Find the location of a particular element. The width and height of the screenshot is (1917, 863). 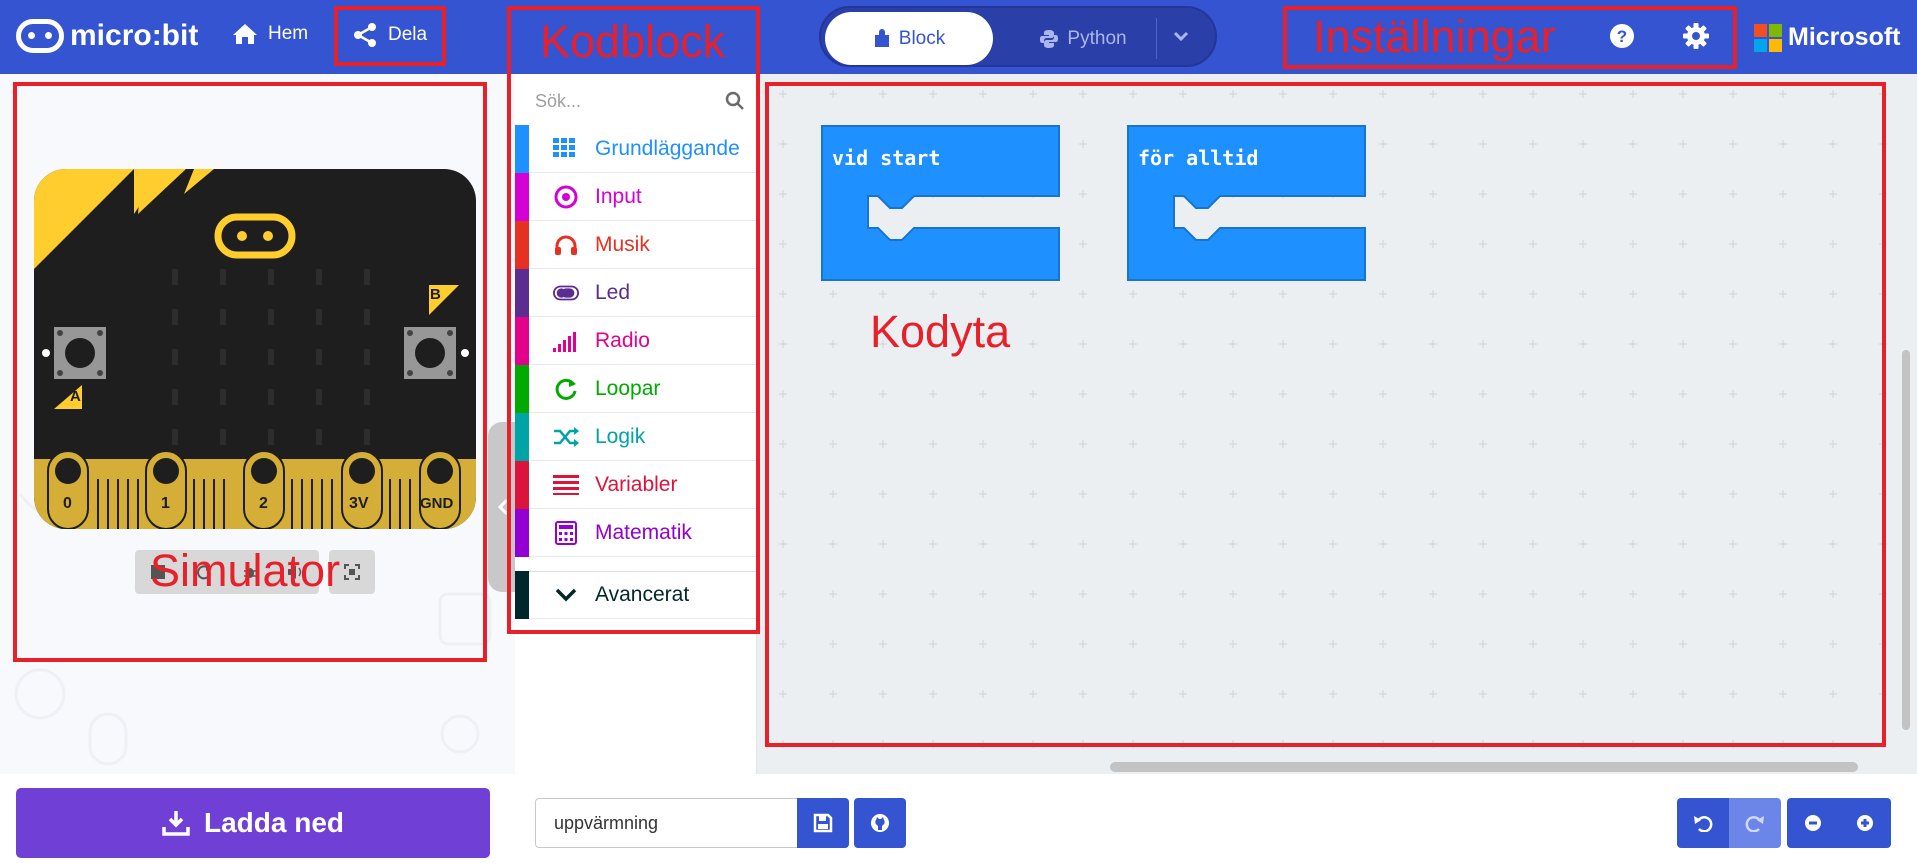

redo-icon is located at coordinates (1754, 824).